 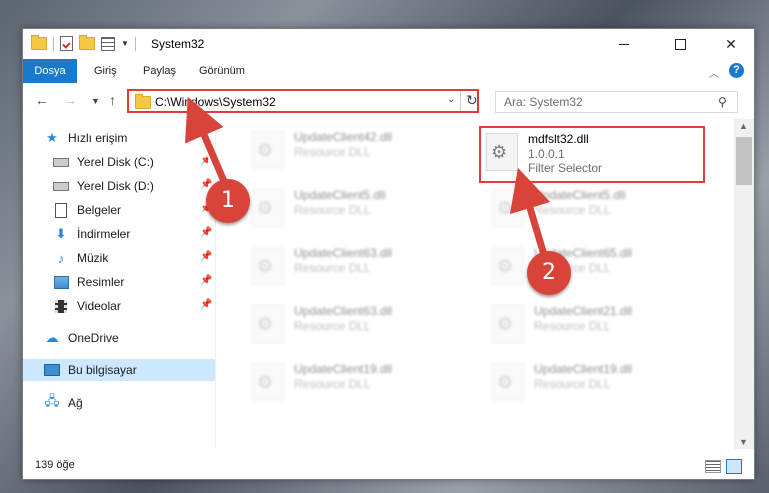 I want to click on callout-step-1: 1, so click(x=228, y=201).